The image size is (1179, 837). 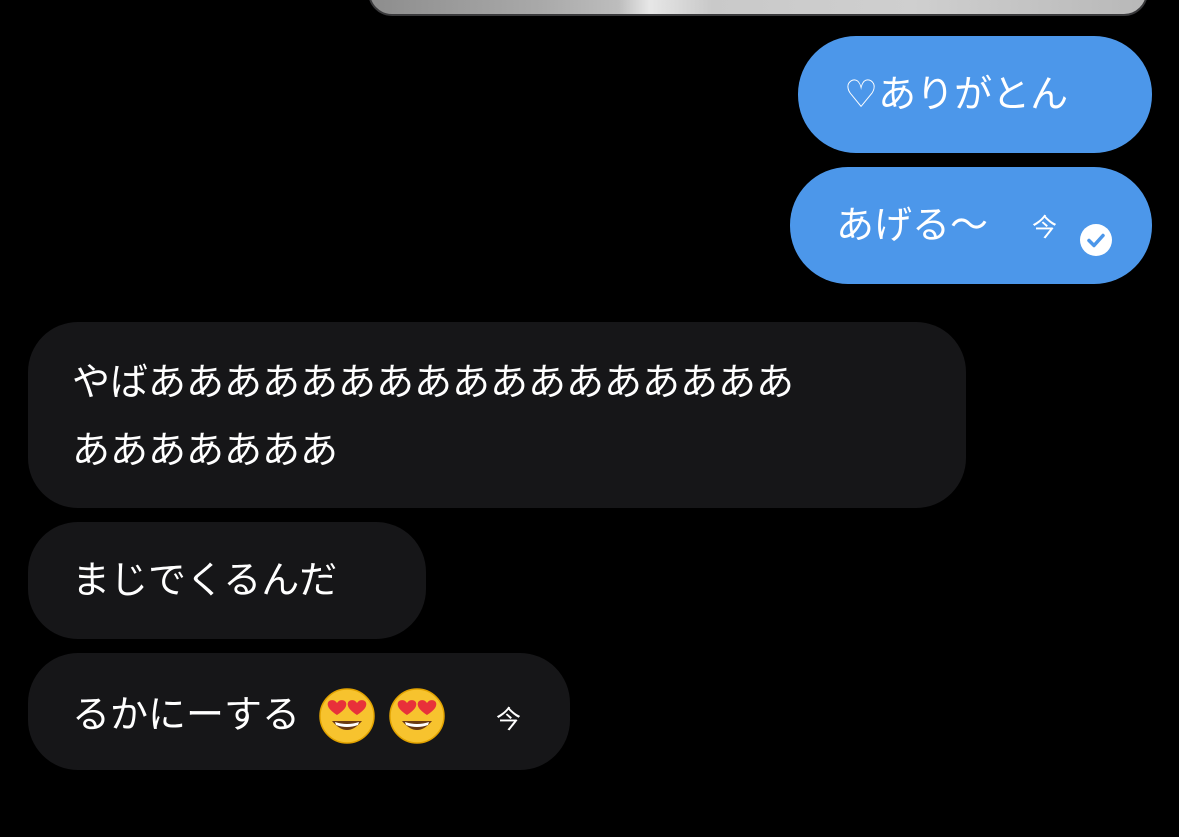 What do you see at coordinates (1096, 240) in the screenshot?
I see `read-receipt-icon` at bounding box center [1096, 240].